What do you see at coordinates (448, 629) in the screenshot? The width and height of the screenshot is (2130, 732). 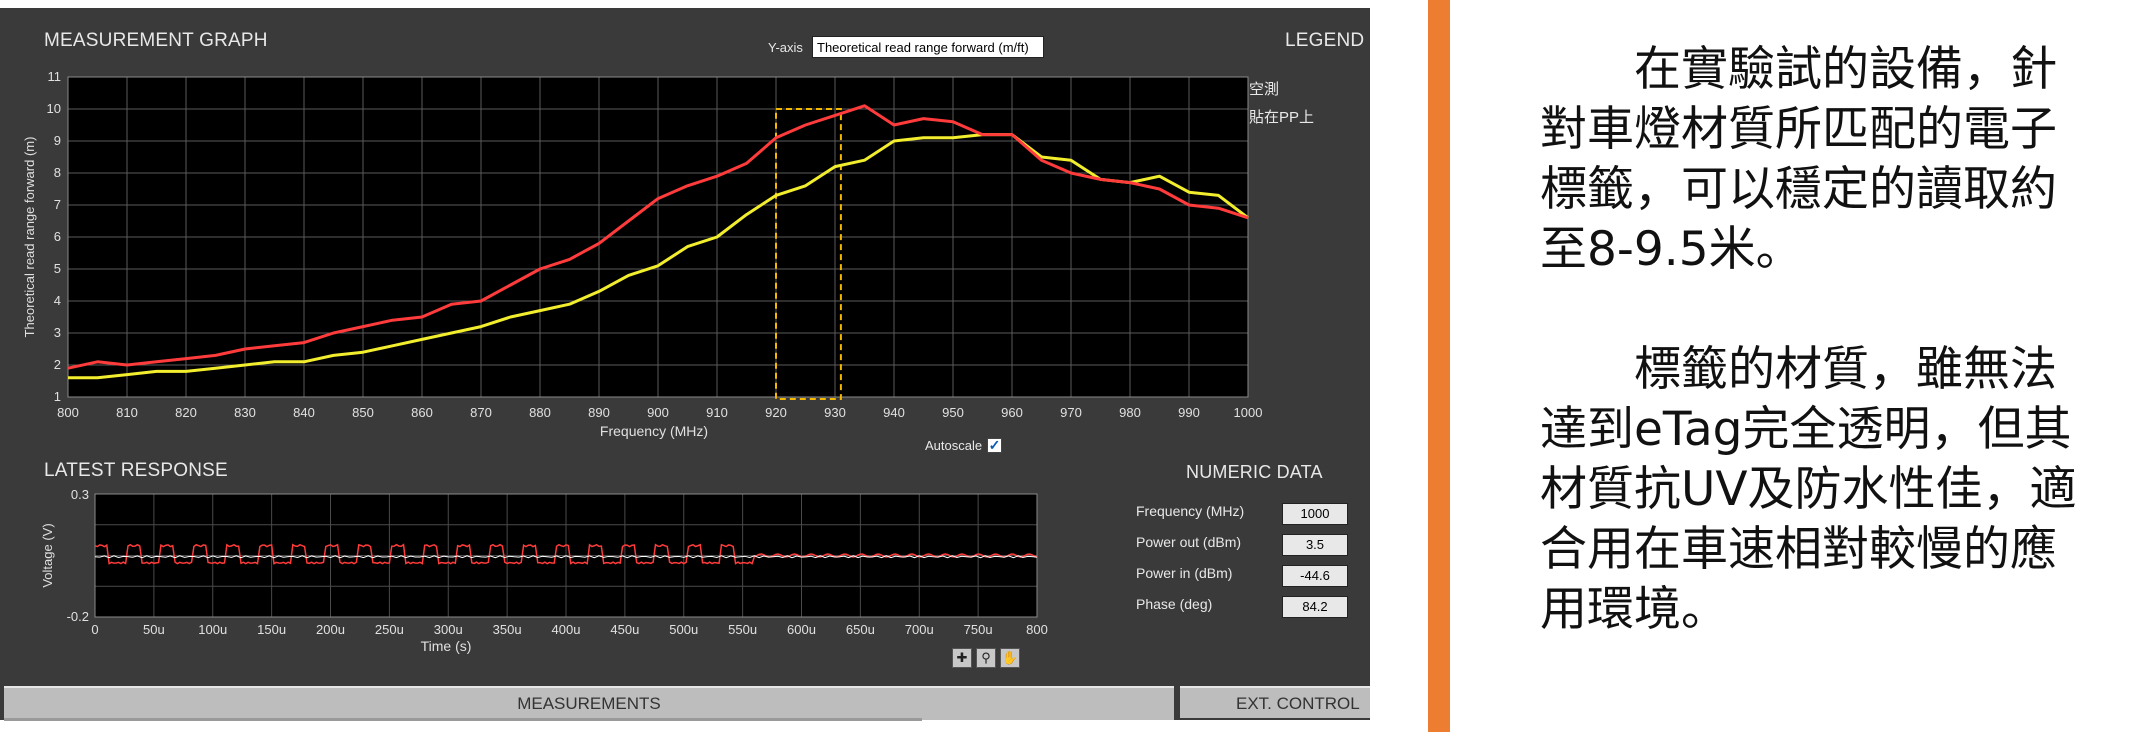 I see `response-x-tick-label: 300u` at bounding box center [448, 629].